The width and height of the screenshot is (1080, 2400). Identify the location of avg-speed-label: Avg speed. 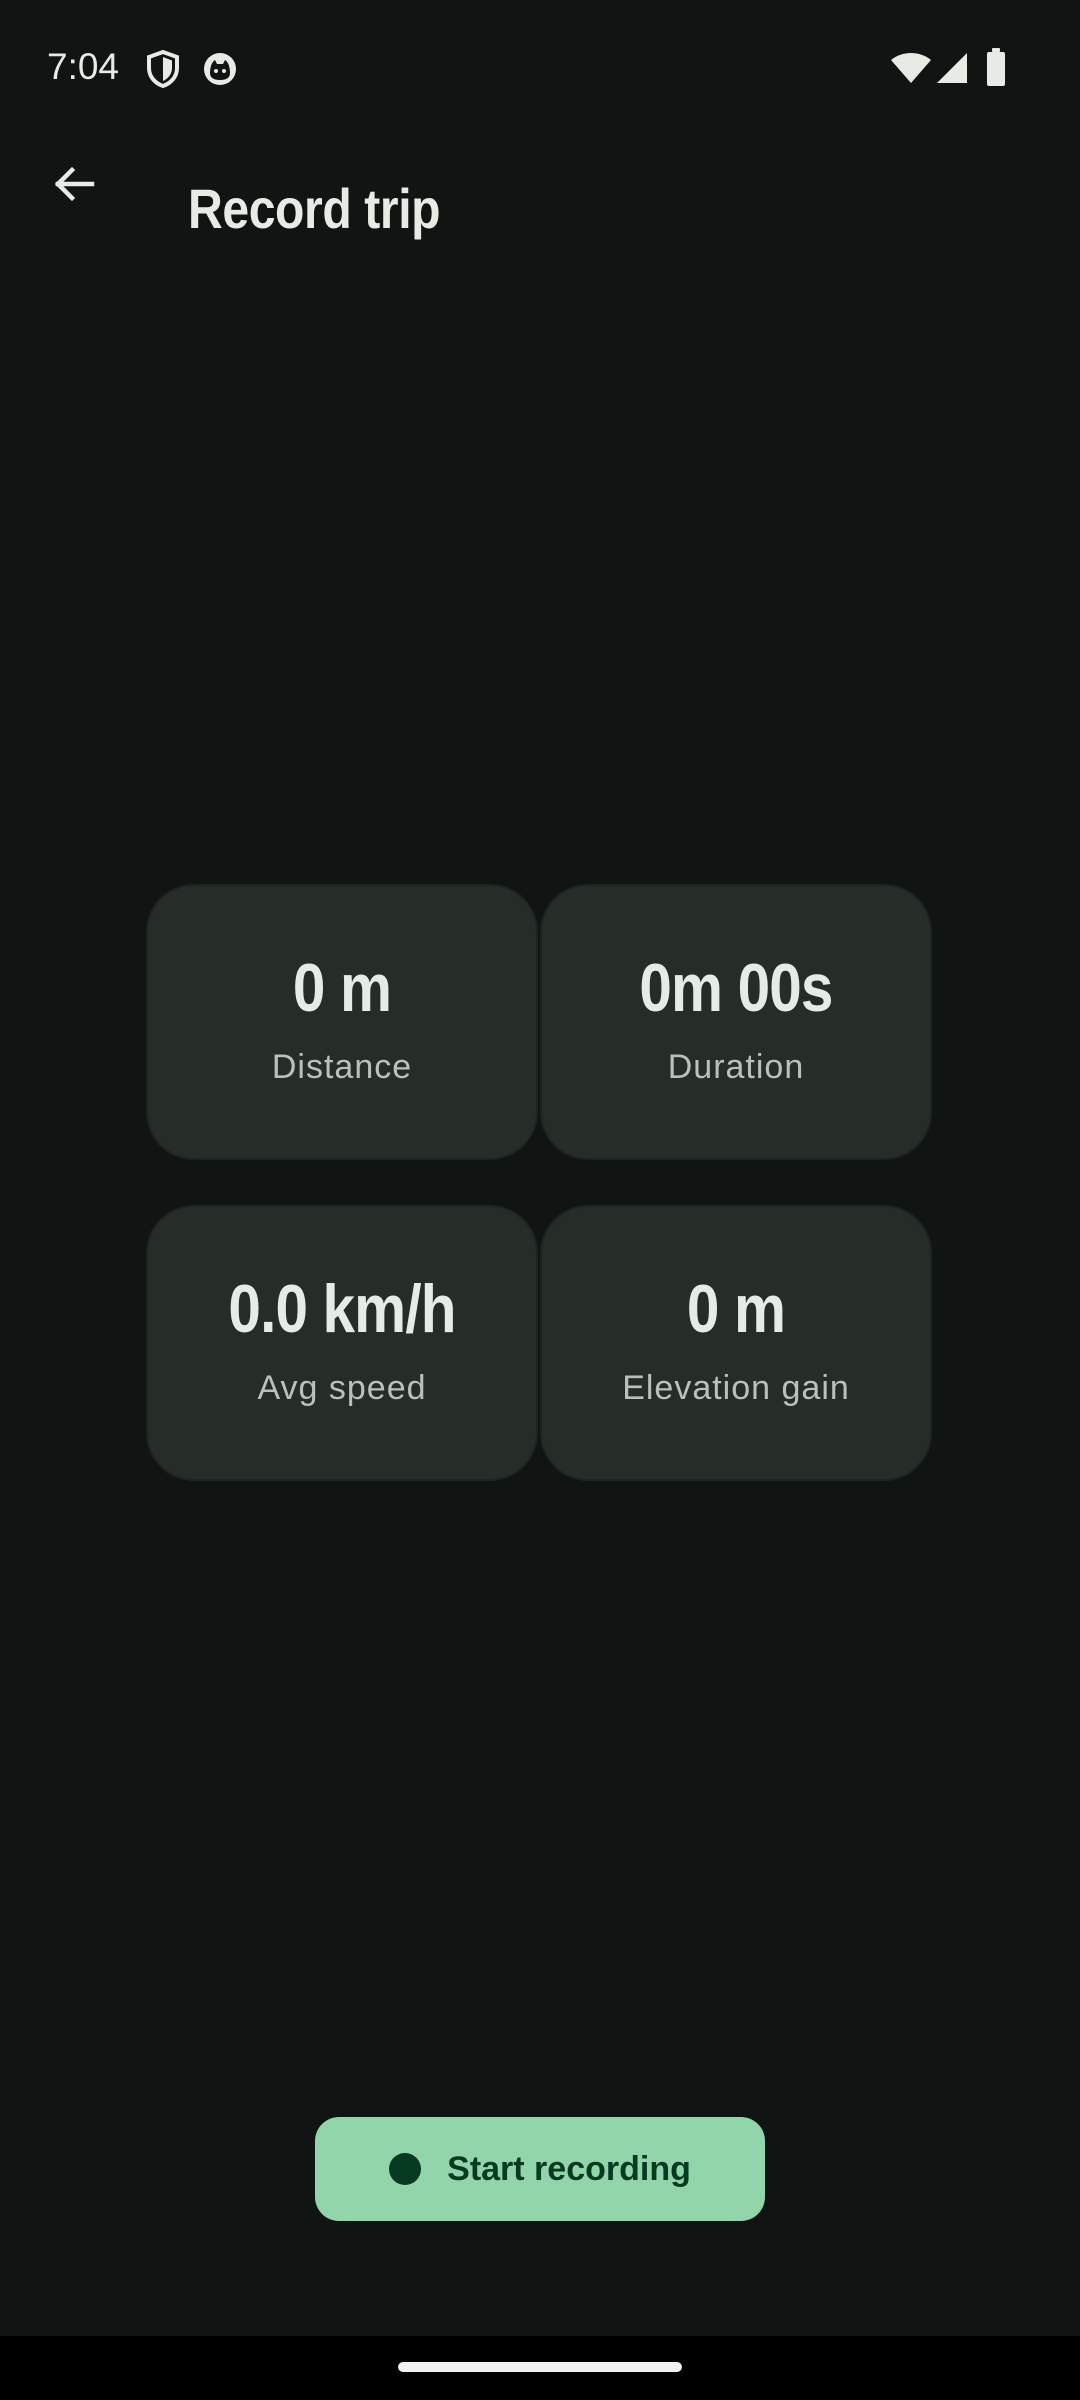
(342, 1388).